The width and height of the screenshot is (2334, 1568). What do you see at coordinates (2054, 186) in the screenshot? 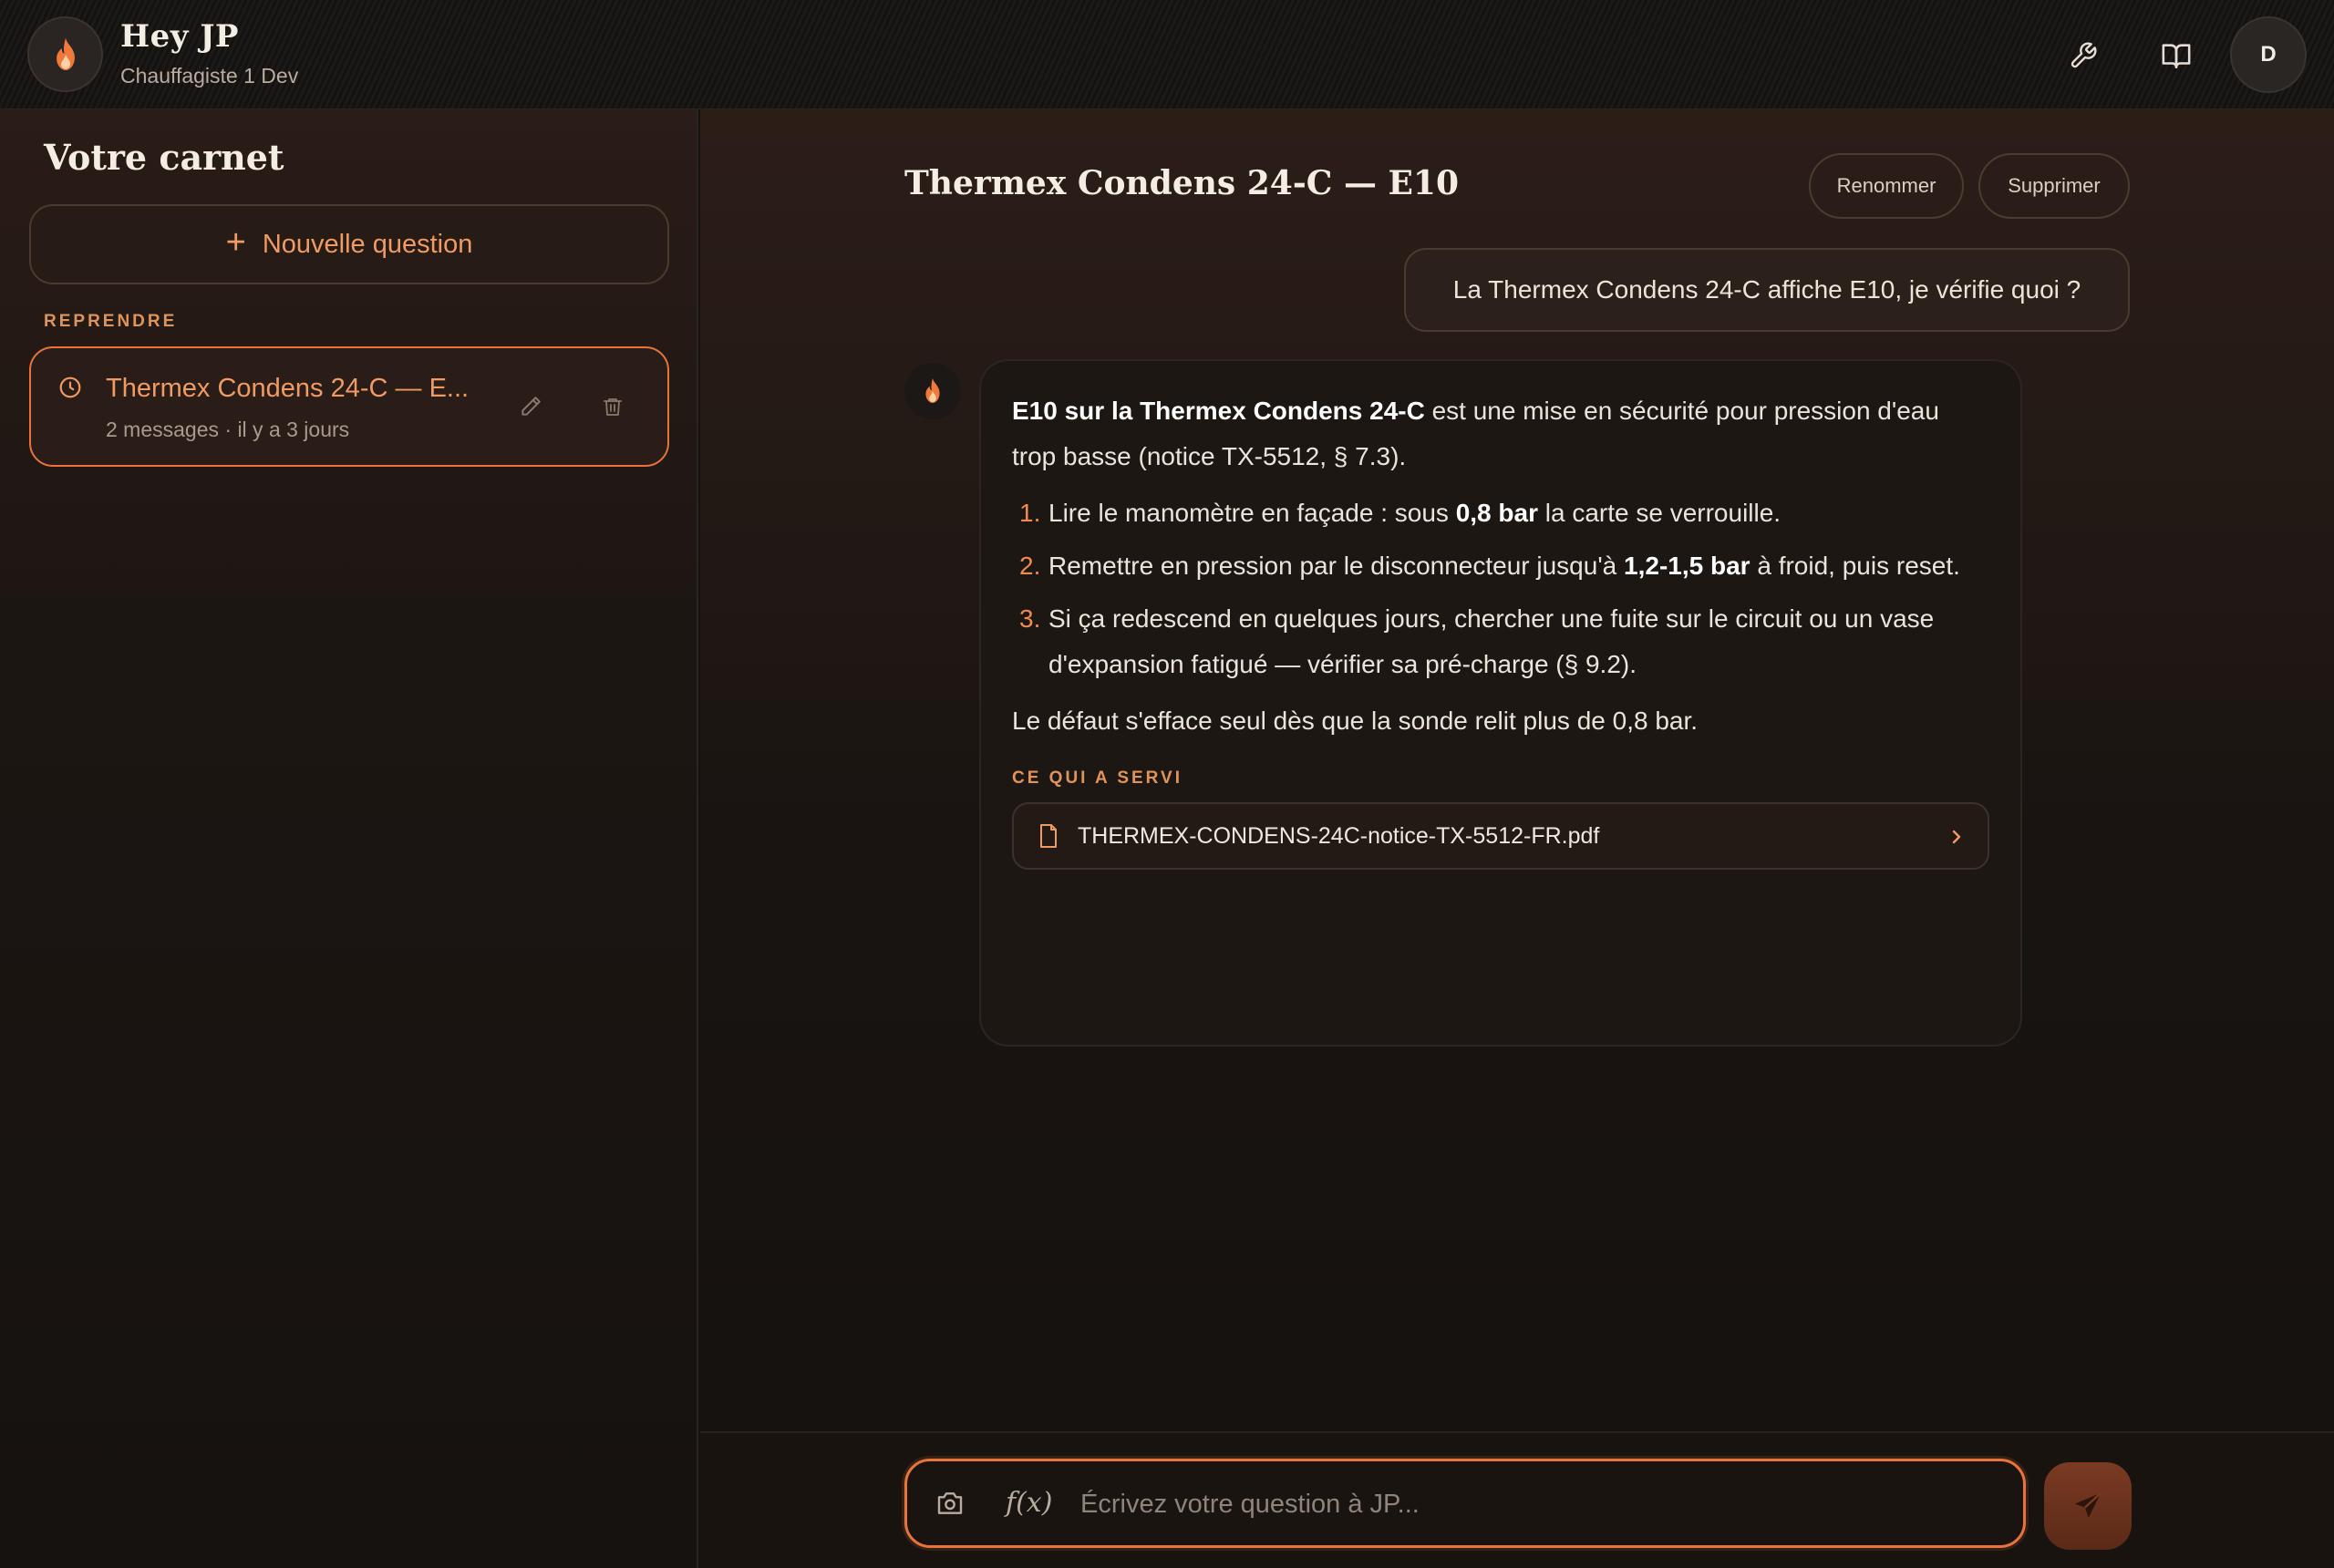
I see `delete-button: Supprimer` at bounding box center [2054, 186].